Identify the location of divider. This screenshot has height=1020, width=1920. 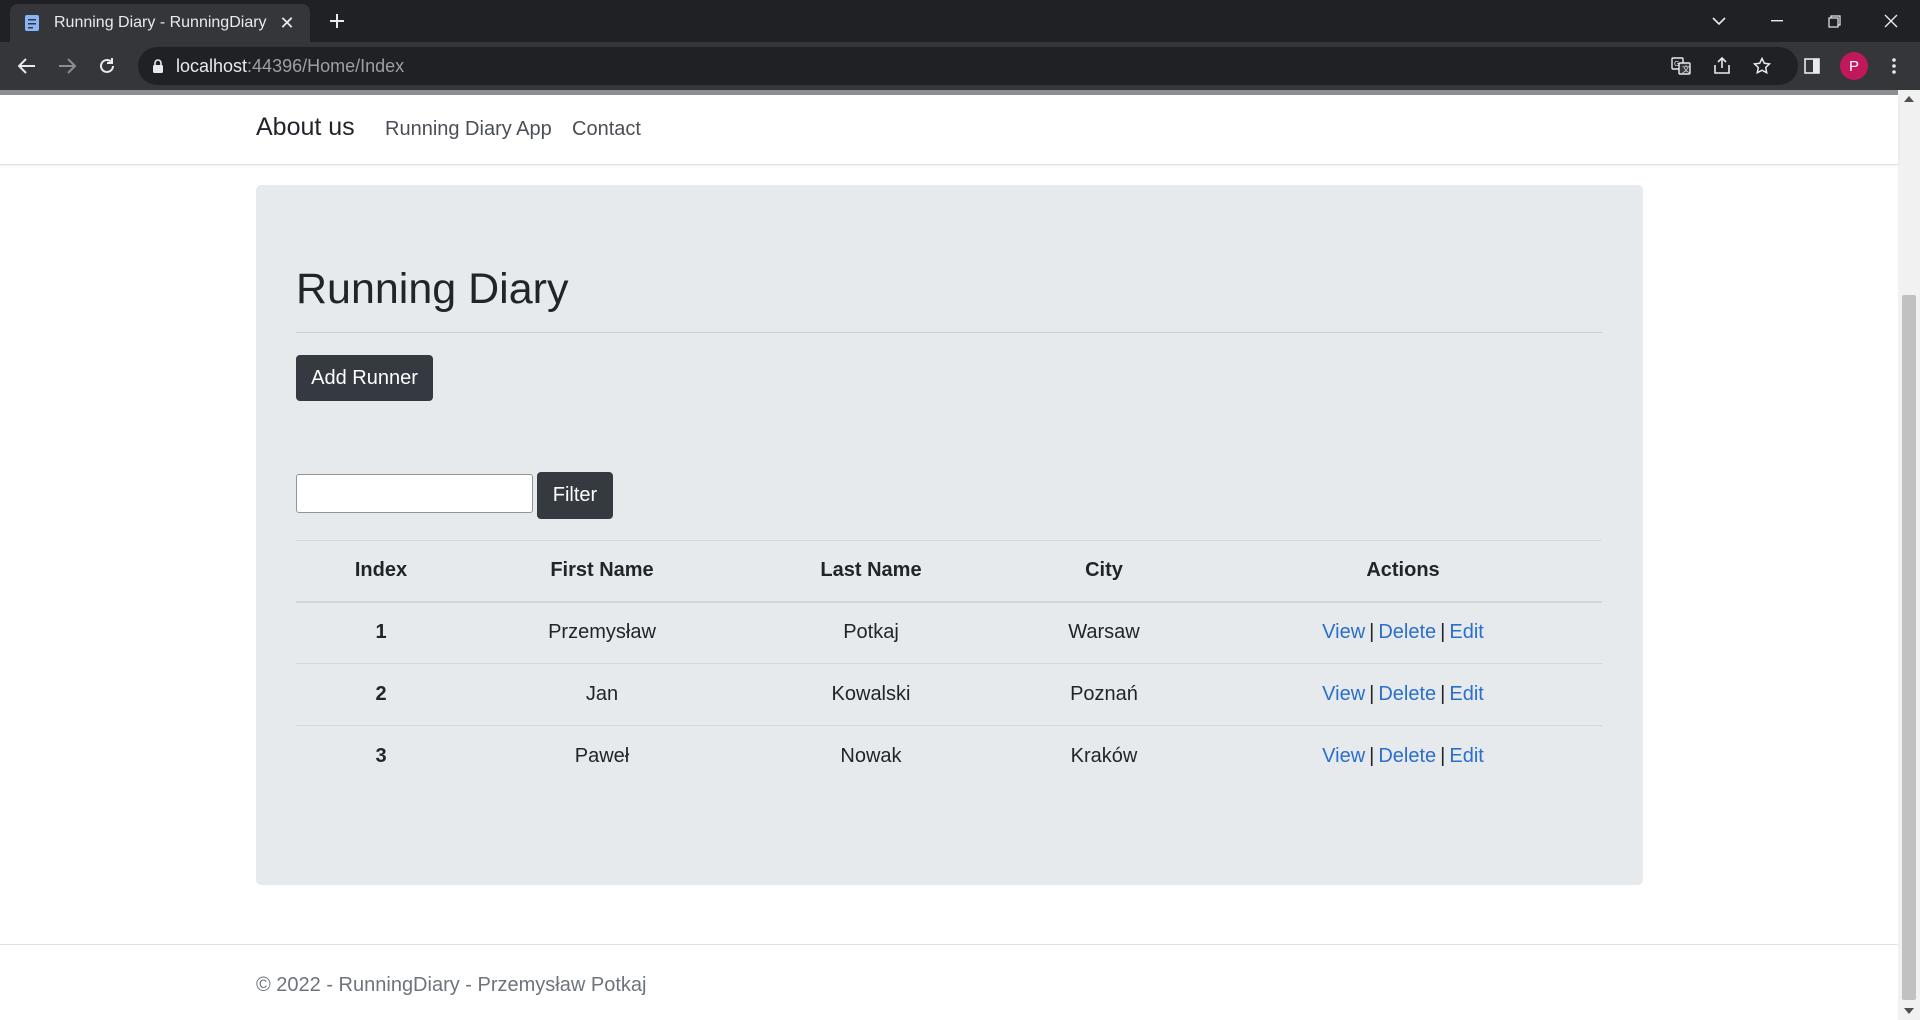
(949, 332).